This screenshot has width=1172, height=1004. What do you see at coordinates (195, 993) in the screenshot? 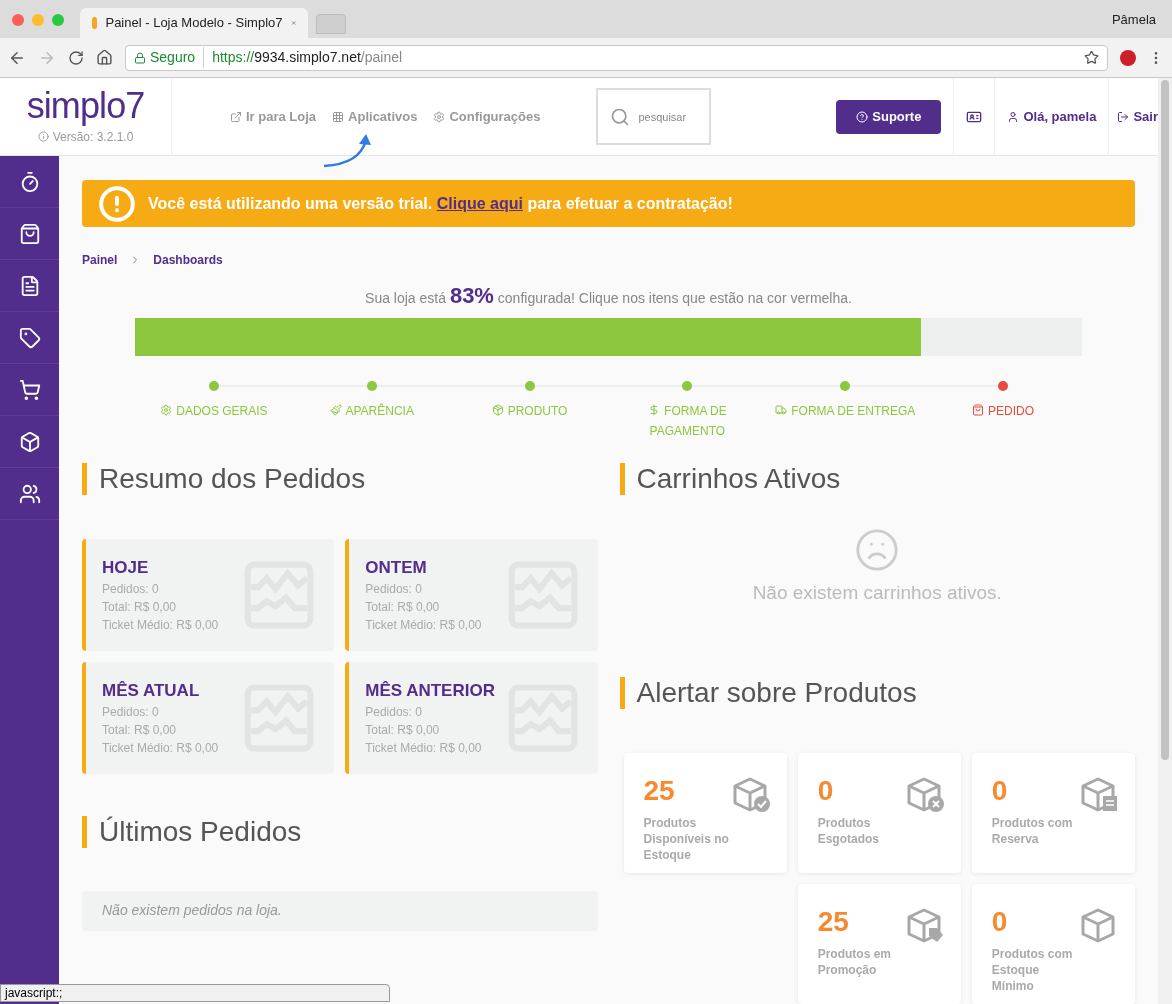
I see `status-bubble: javascript:;` at bounding box center [195, 993].